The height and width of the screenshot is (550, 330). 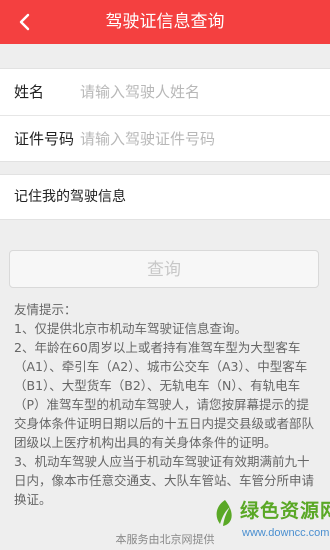 What do you see at coordinates (130, 328) in the screenshot?
I see `tip-item-1: 1、仅提供北京市机动车驾驶证信息查询。` at bounding box center [130, 328].